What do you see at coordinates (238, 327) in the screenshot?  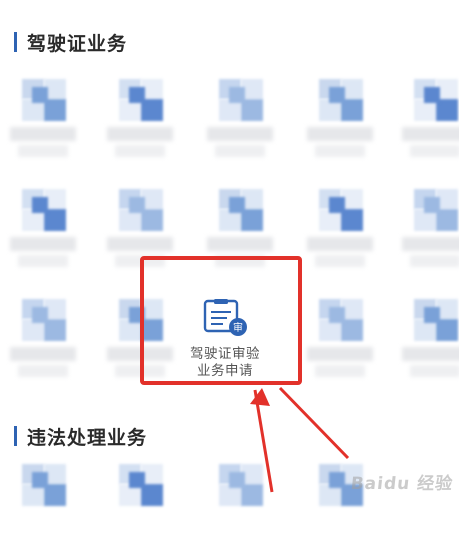 I see `svg-text: 审` at bounding box center [238, 327].